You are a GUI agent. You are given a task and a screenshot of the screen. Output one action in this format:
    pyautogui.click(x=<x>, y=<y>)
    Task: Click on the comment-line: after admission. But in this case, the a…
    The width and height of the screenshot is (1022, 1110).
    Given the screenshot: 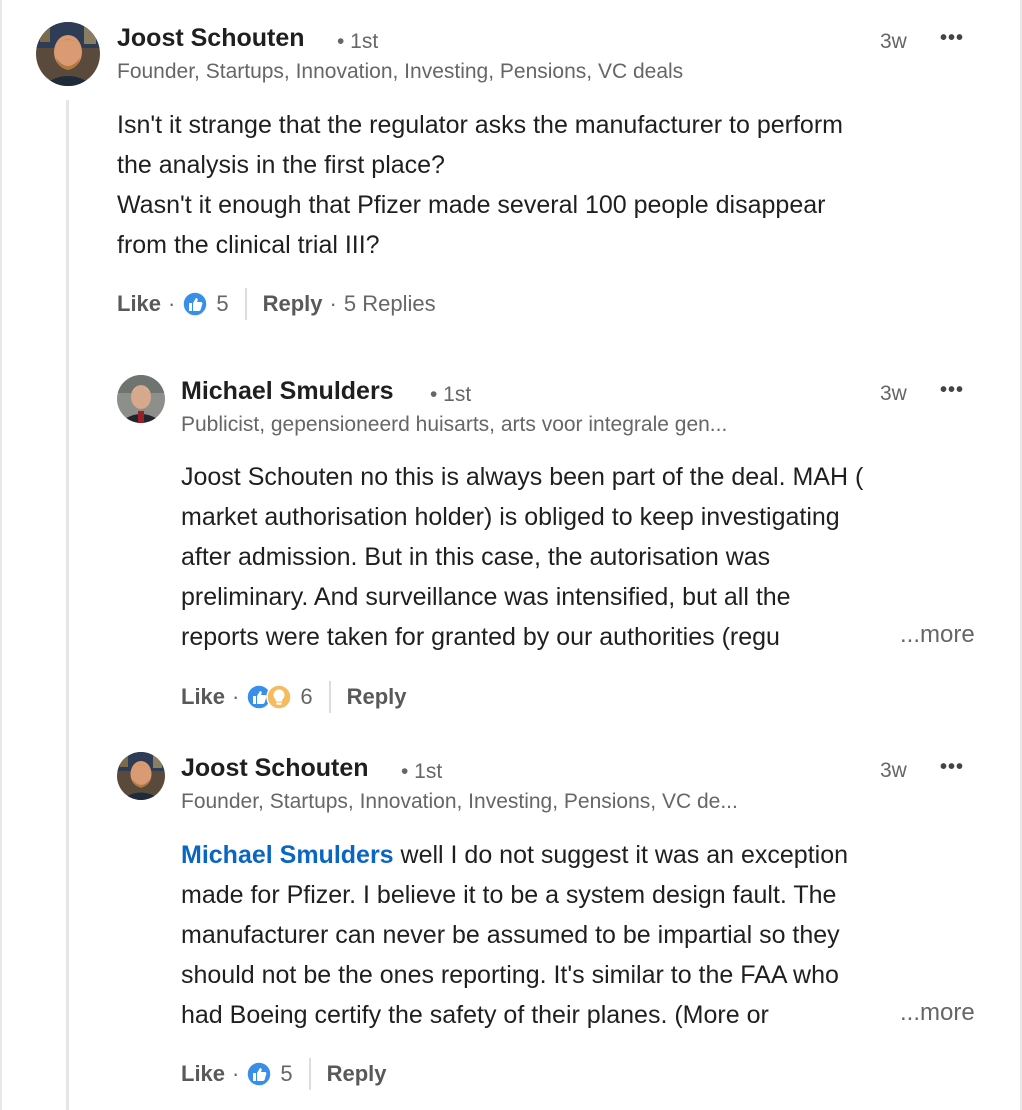 What is the action you would take?
    pyautogui.click(x=476, y=557)
    